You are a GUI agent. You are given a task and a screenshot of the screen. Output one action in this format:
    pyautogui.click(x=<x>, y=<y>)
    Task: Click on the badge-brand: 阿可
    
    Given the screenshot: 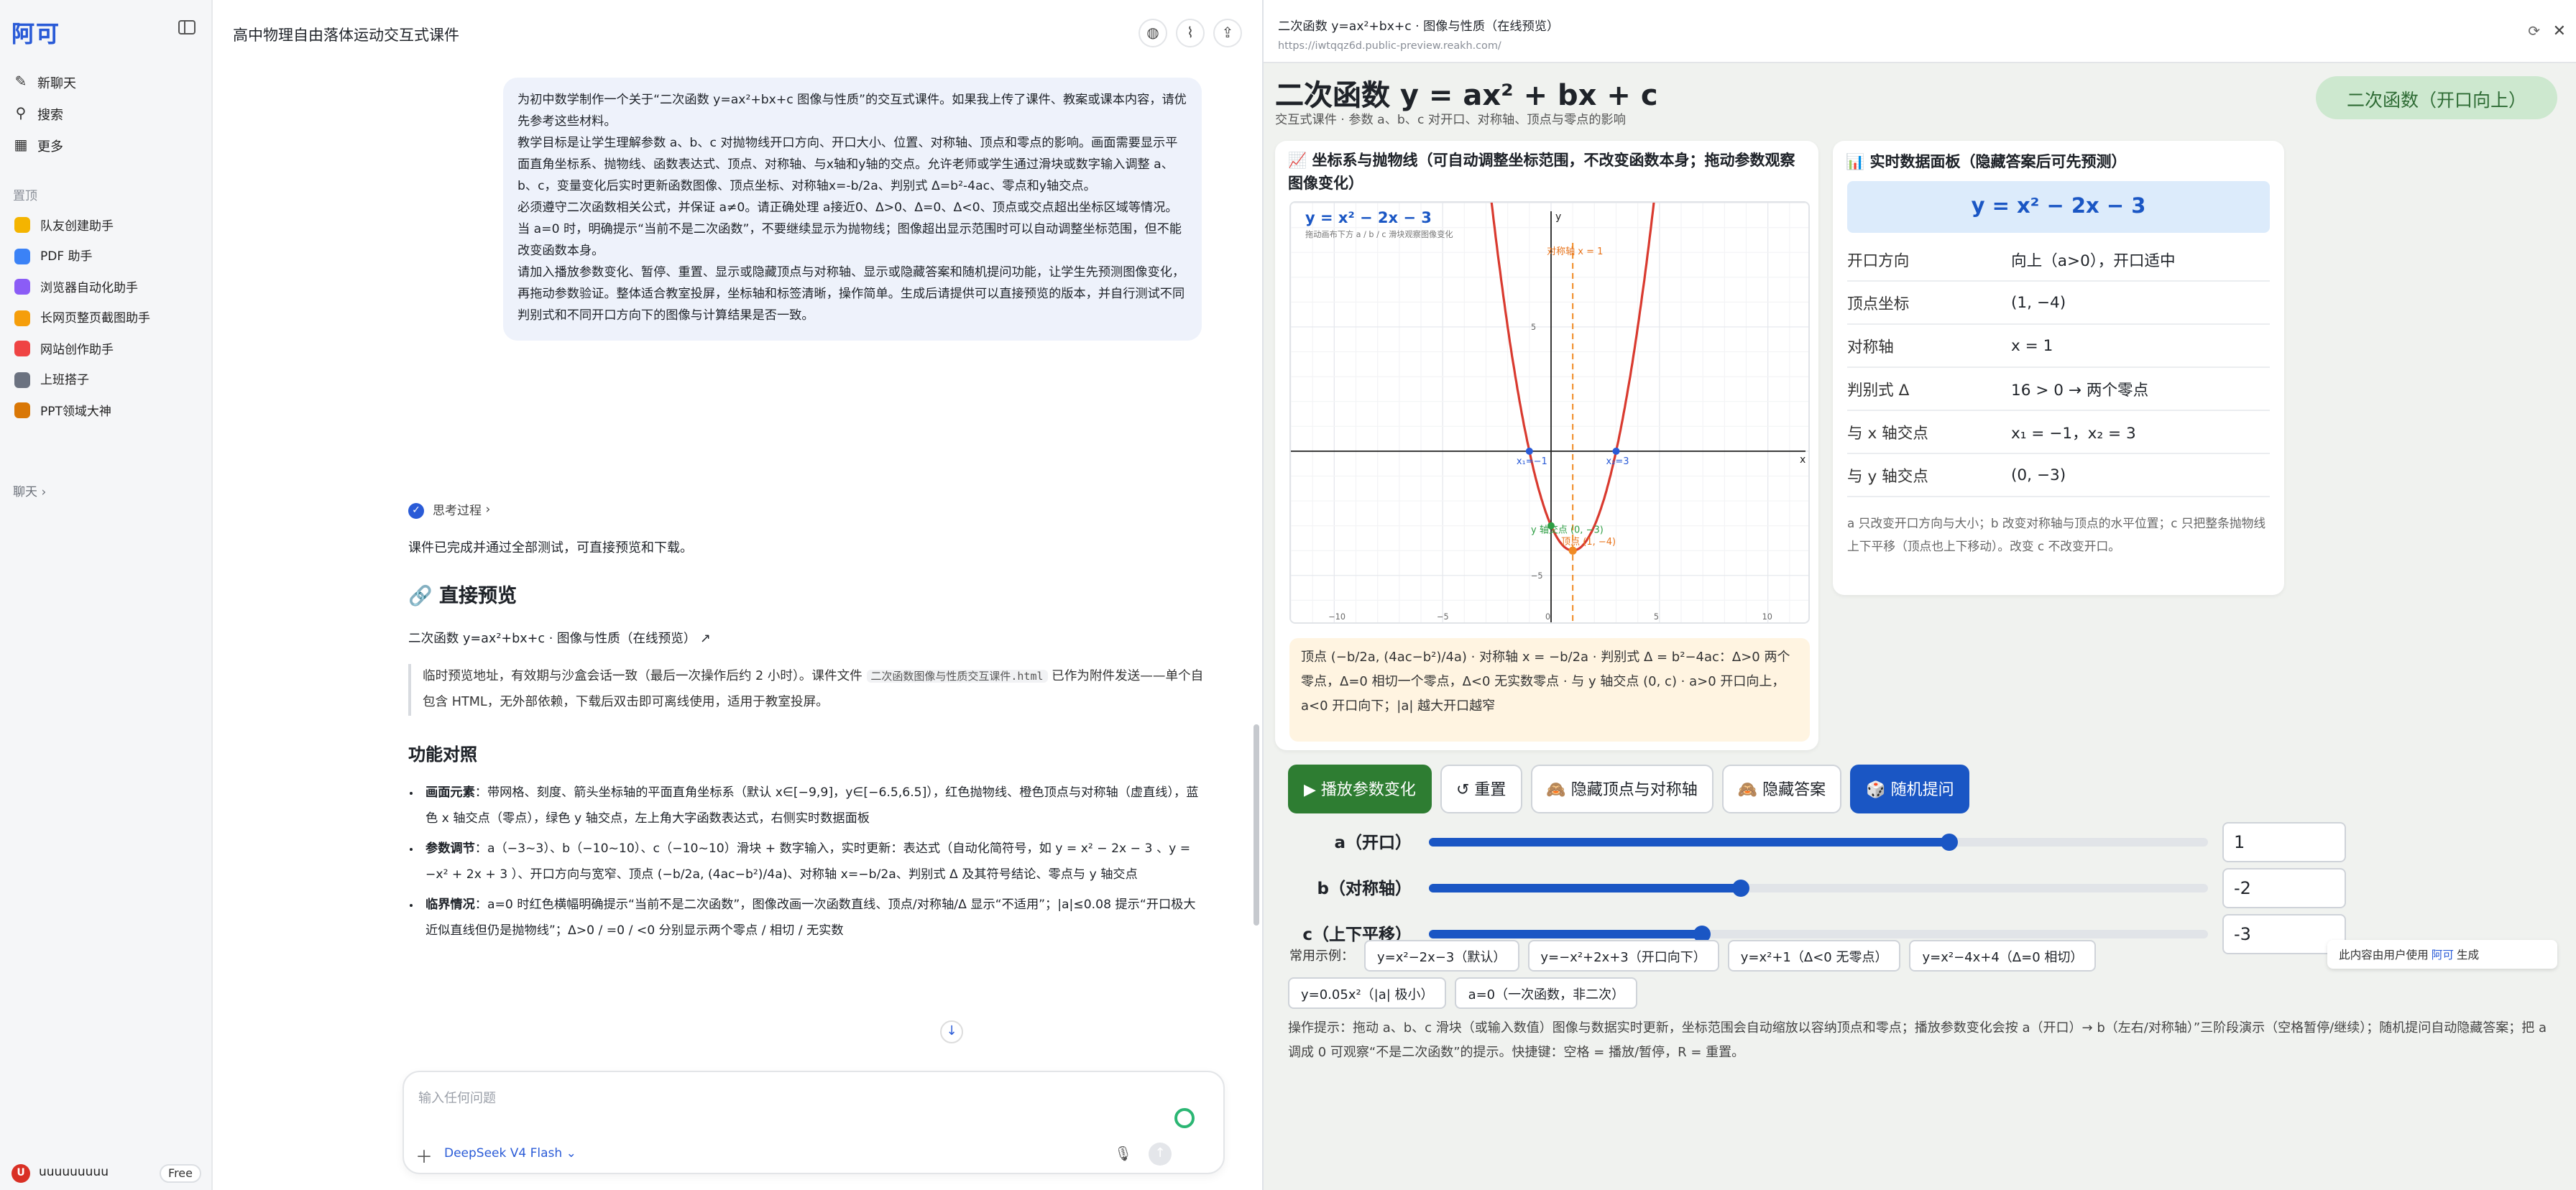 What is the action you would take?
    pyautogui.click(x=2442, y=954)
    